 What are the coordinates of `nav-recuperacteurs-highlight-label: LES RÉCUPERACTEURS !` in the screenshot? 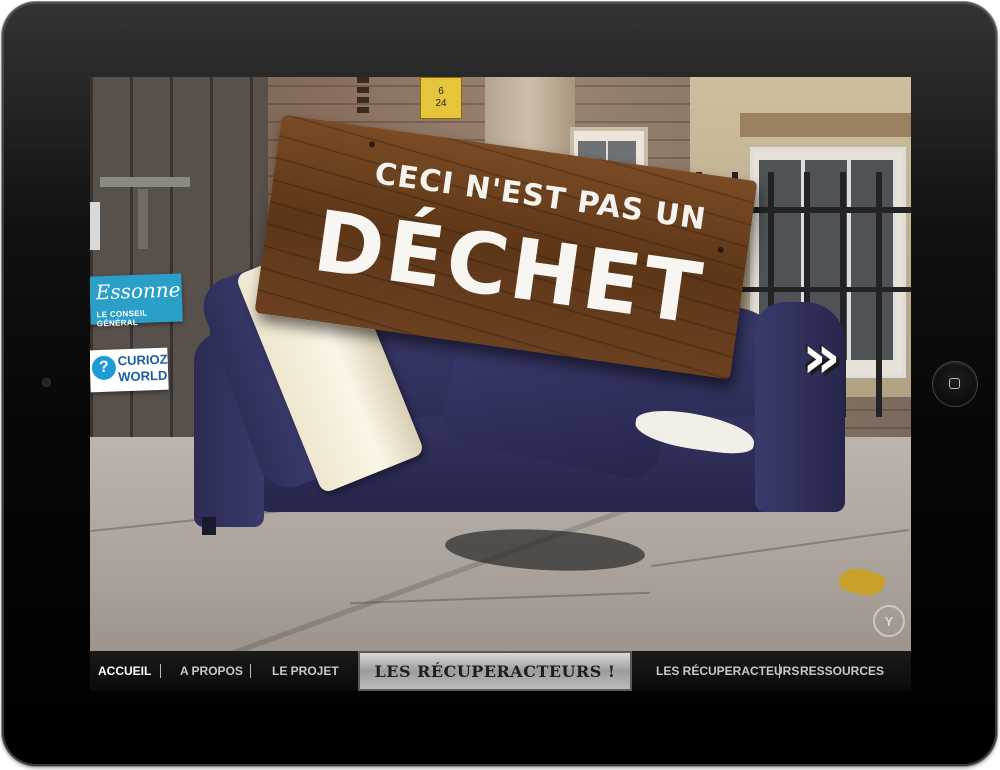 It's located at (495, 671).